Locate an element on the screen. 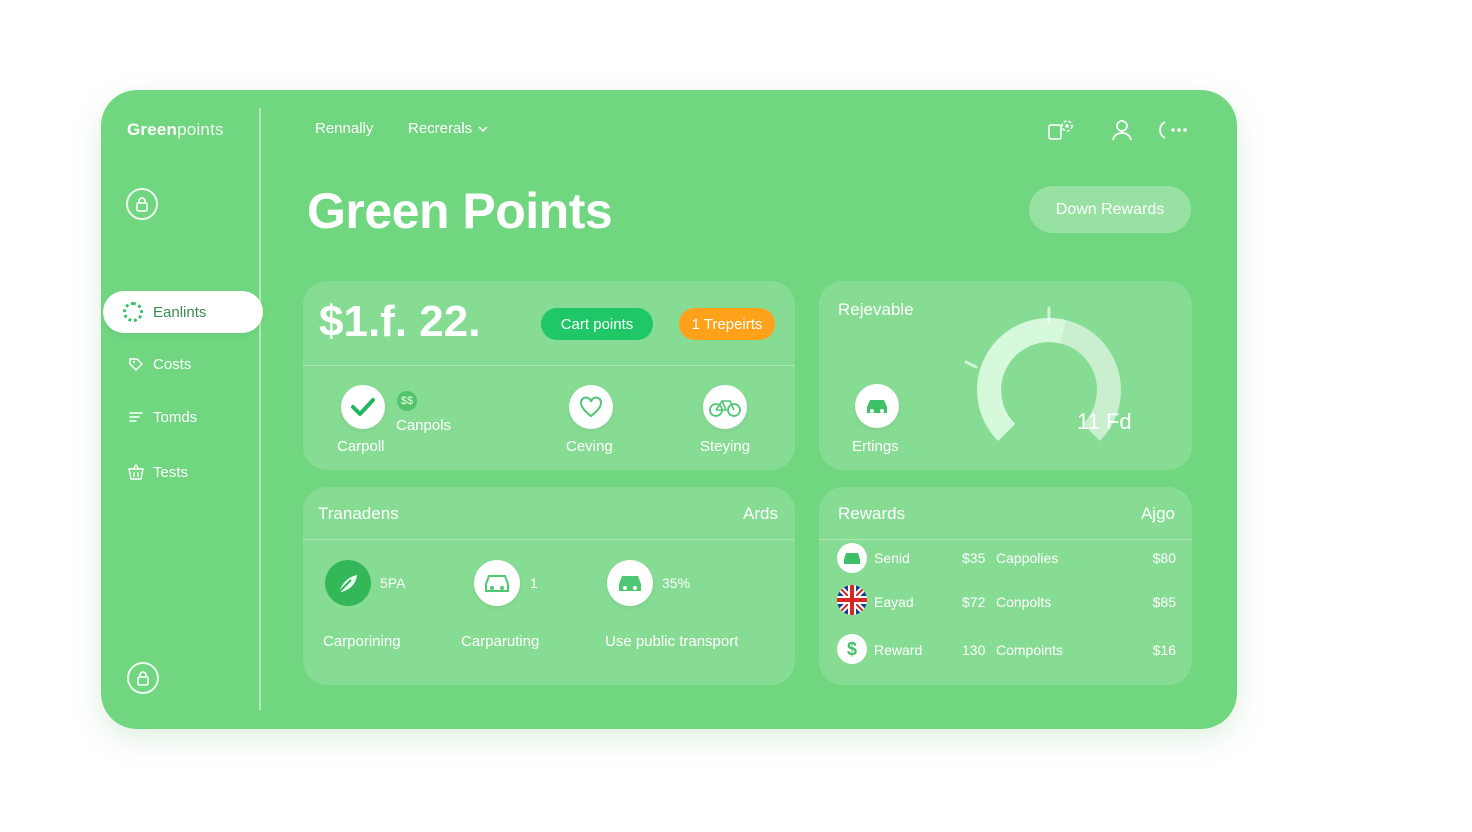  carparuting-icon is located at coordinates (497, 583).